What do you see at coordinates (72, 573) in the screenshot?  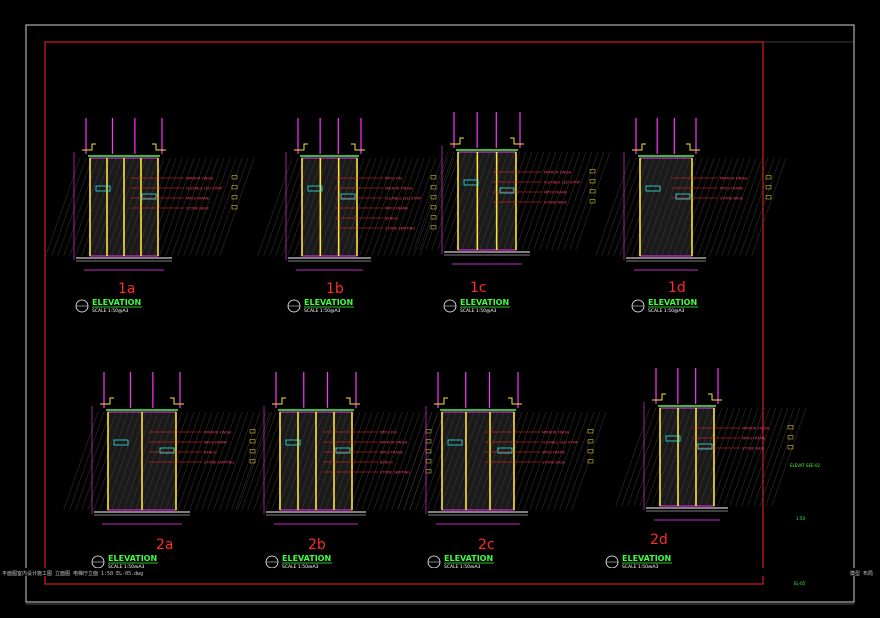 I see `status-bar-text: 平面图室内设计施工图 立面图 电梯厅立面 1:50 EL-05.dwg` at bounding box center [72, 573].